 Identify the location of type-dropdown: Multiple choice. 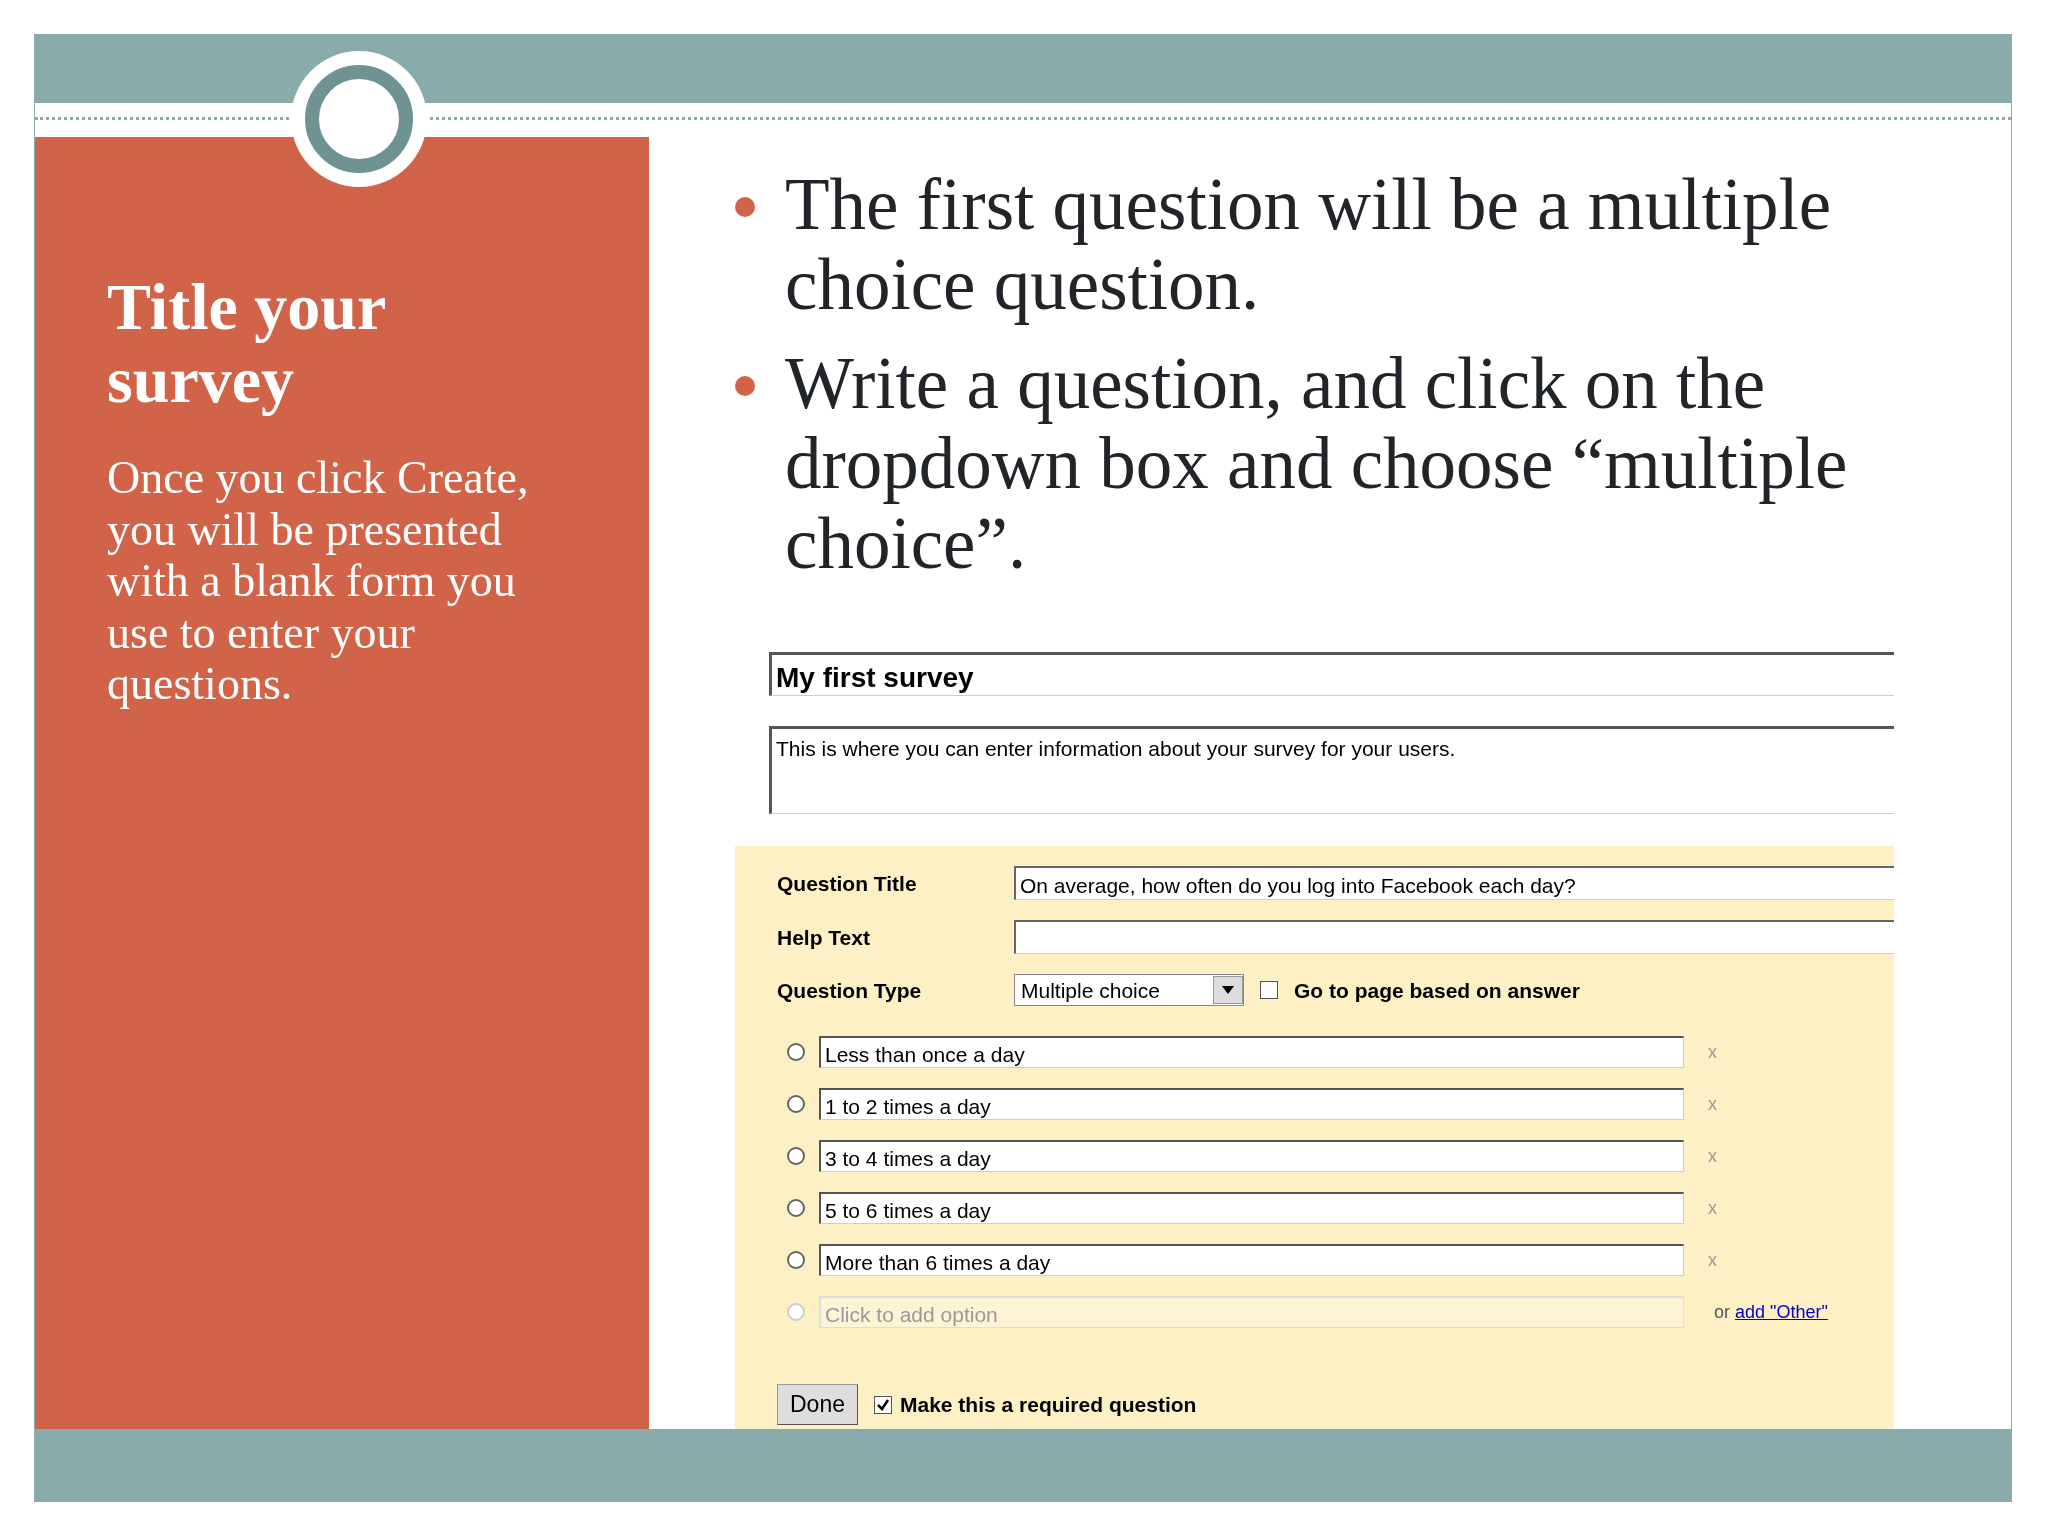
(1129, 990).